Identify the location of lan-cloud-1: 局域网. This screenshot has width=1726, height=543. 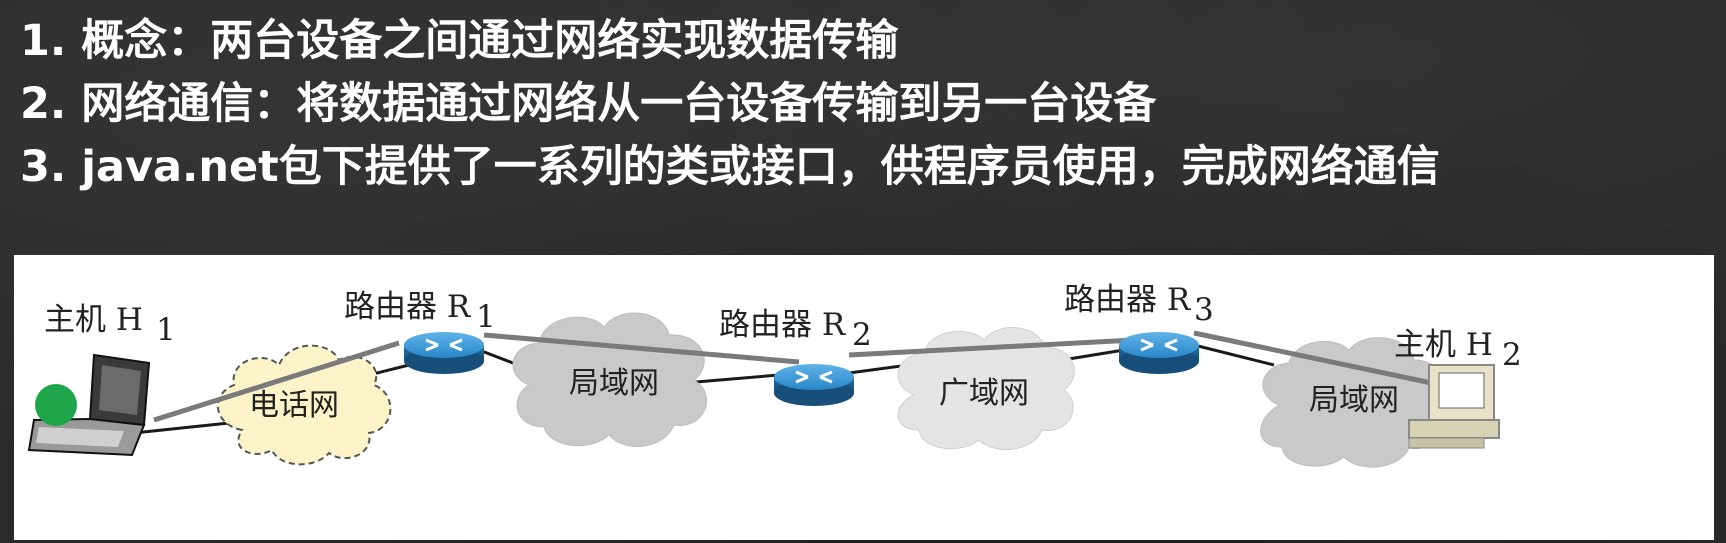
(609, 379).